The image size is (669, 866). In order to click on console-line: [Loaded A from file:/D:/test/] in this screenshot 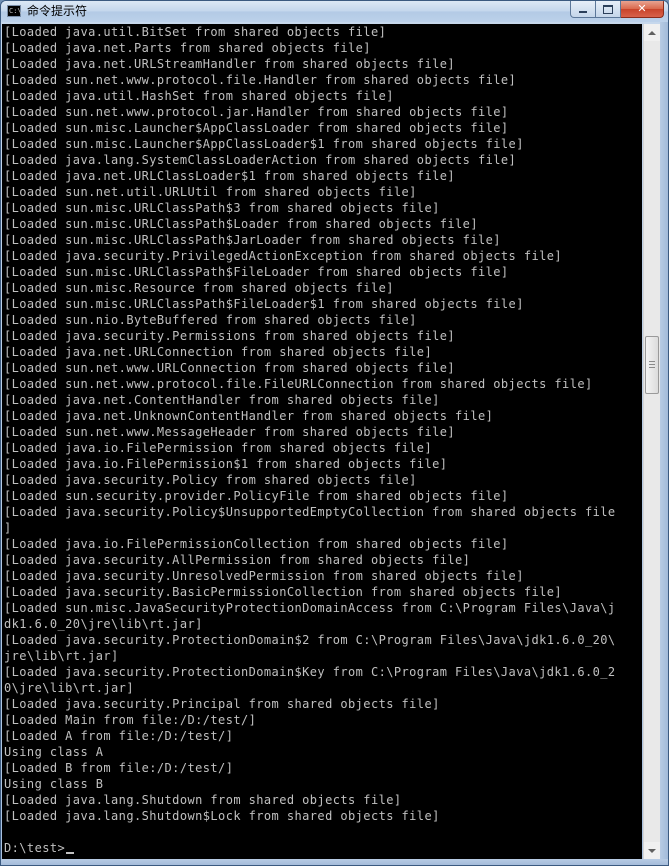, I will do `click(119, 736)`.